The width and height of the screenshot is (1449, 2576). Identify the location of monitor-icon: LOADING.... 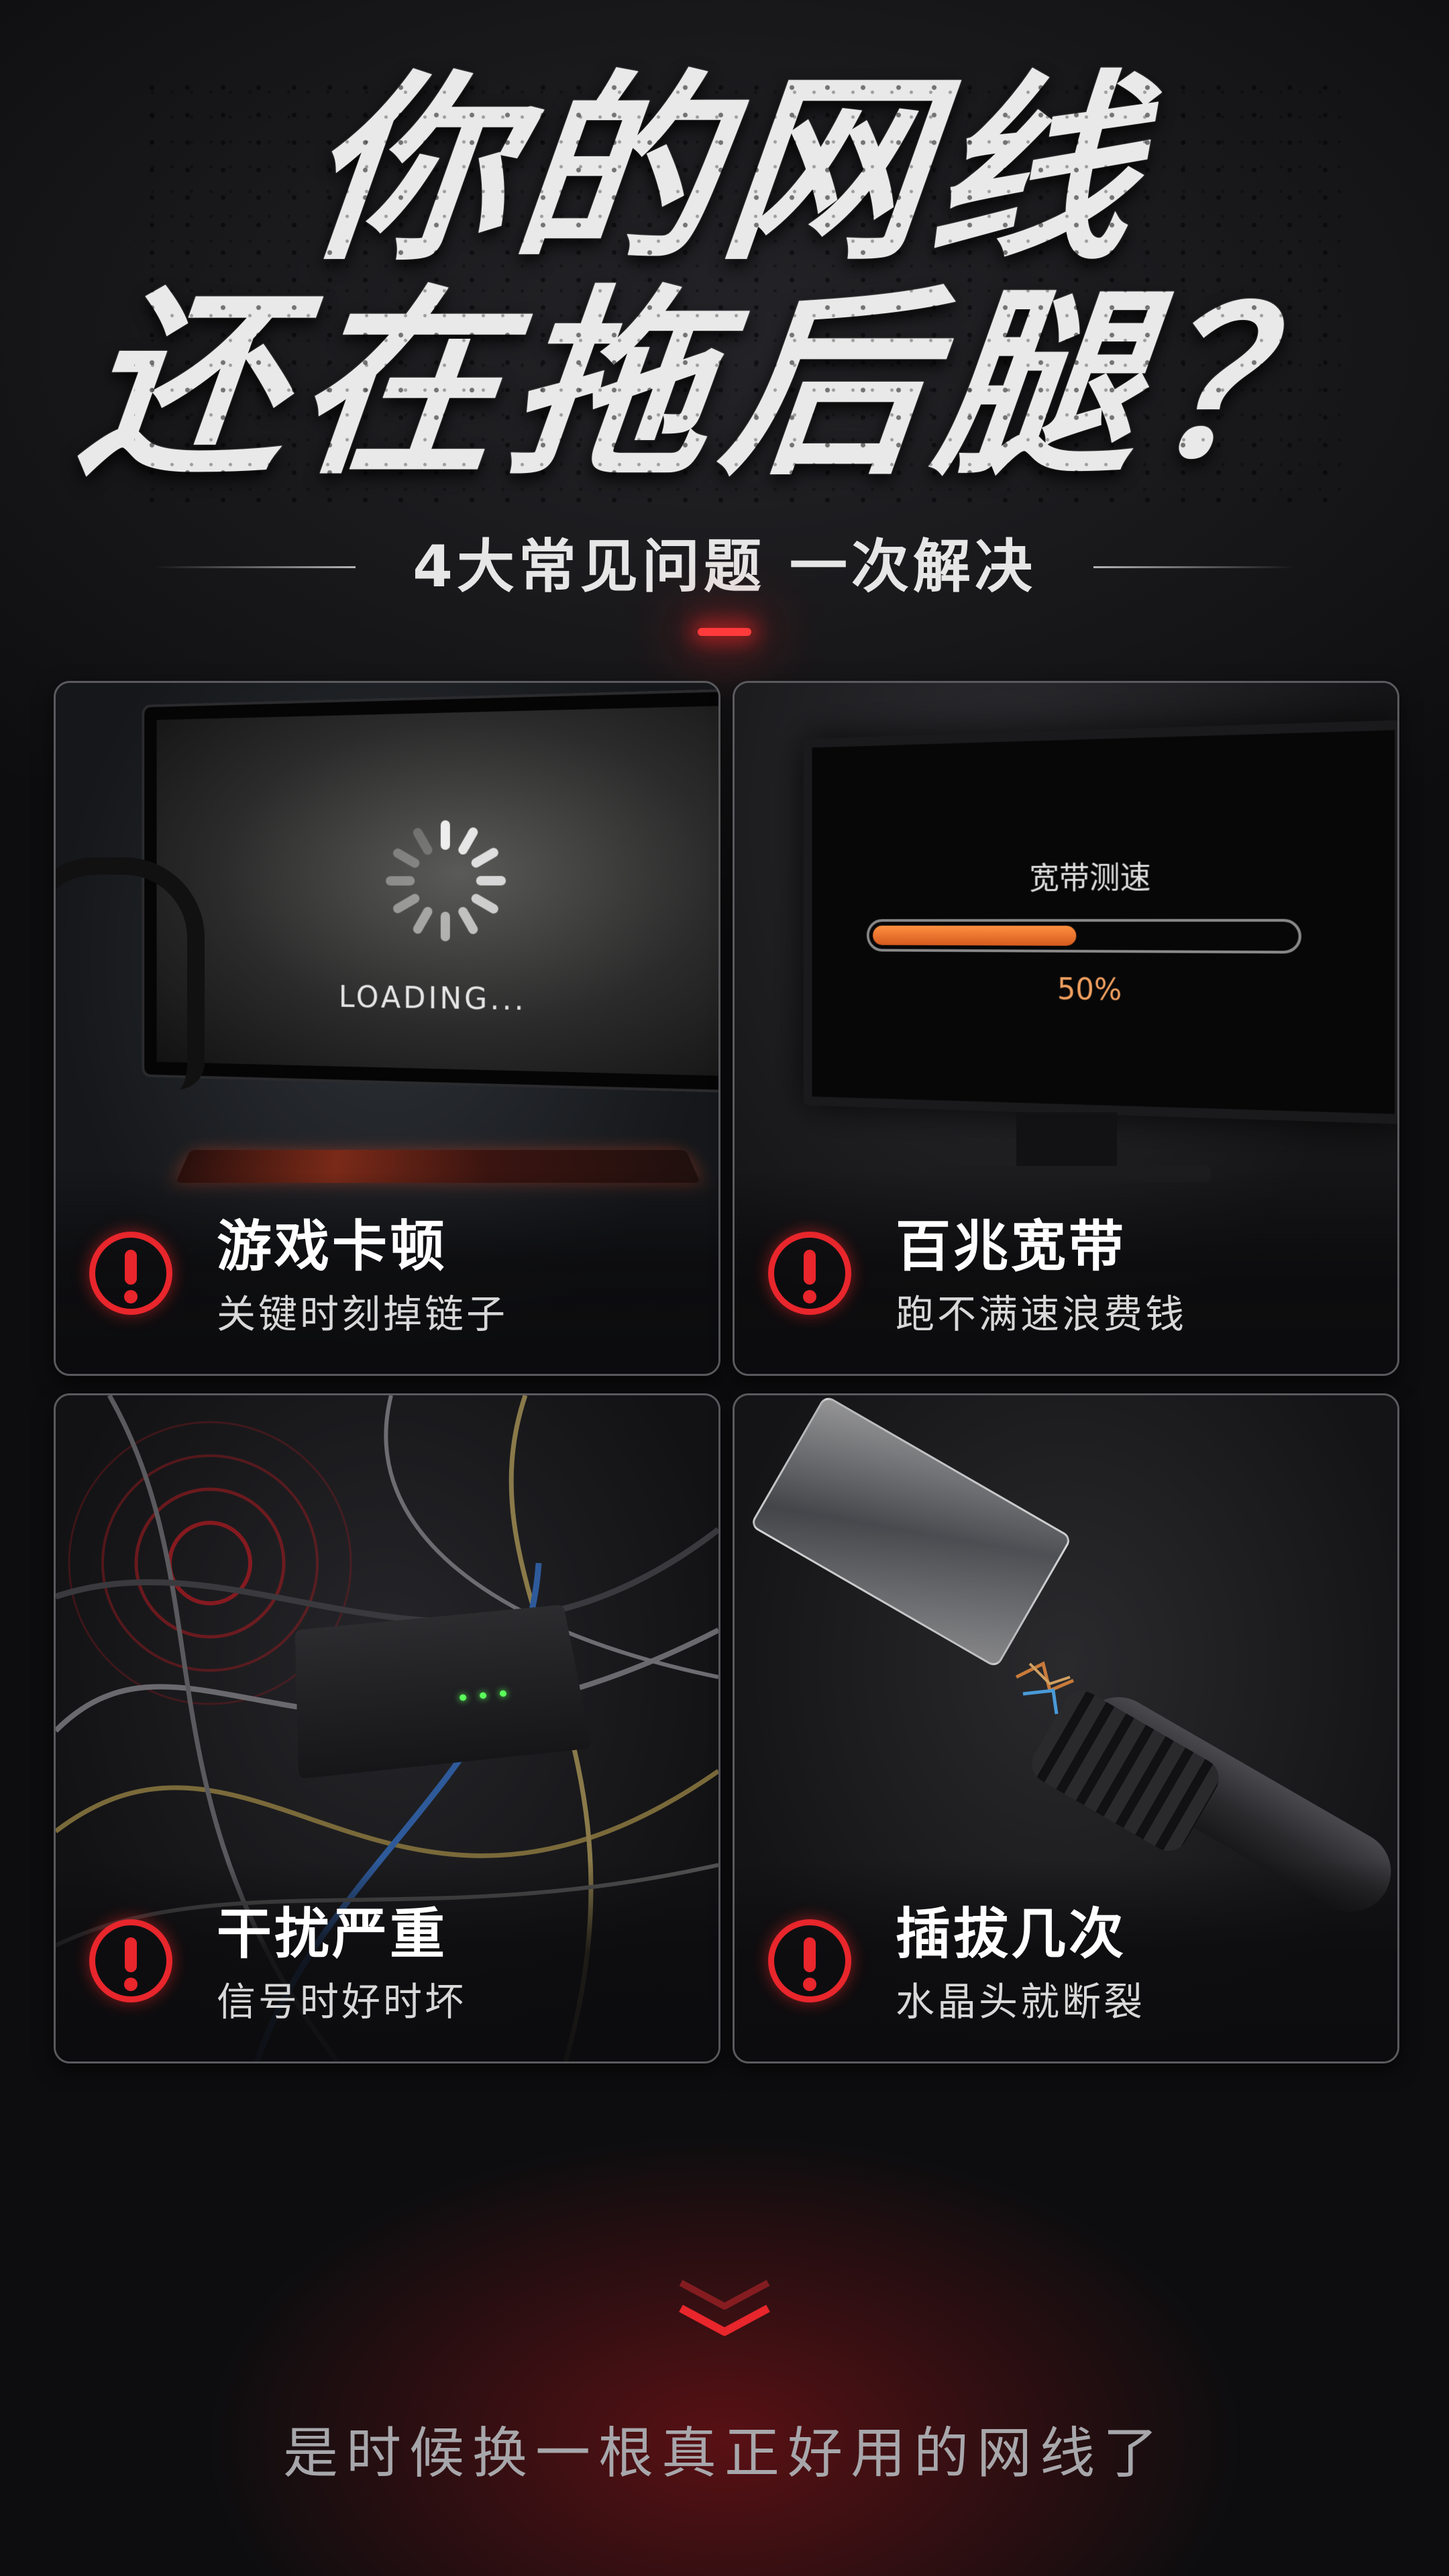
(431, 891).